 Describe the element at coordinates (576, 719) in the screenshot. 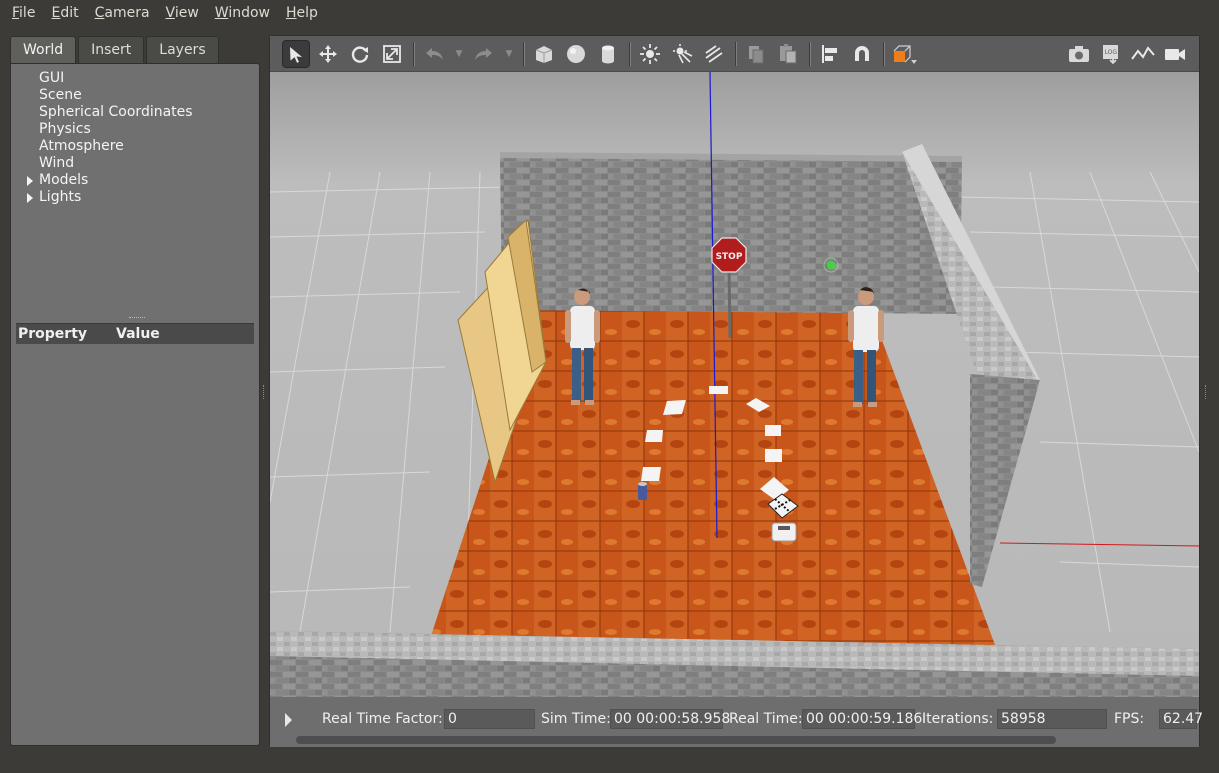

I see `sim-time-label: Sim Time:` at that location.